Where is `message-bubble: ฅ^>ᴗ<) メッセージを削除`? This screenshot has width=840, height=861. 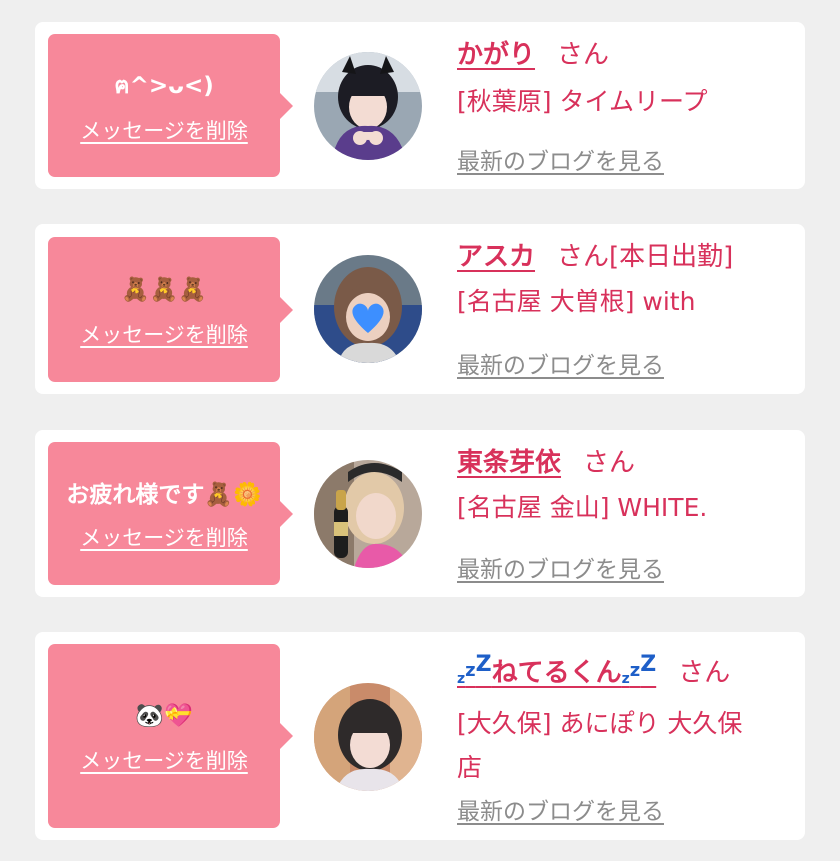 message-bubble: ฅ^>ᴗ<) メッセージを削除 is located at coordinates (170, 105).